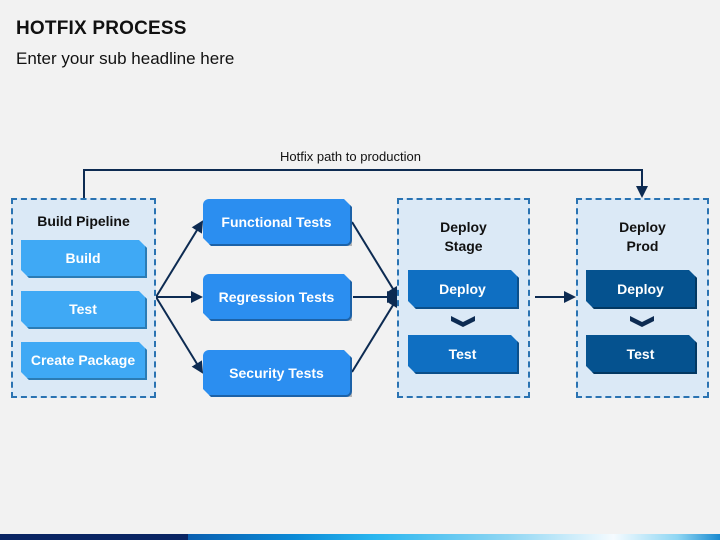 The image size is (720, 540). I want to click on deploy-prod-title-line1: Deploy, so click(642, 227).